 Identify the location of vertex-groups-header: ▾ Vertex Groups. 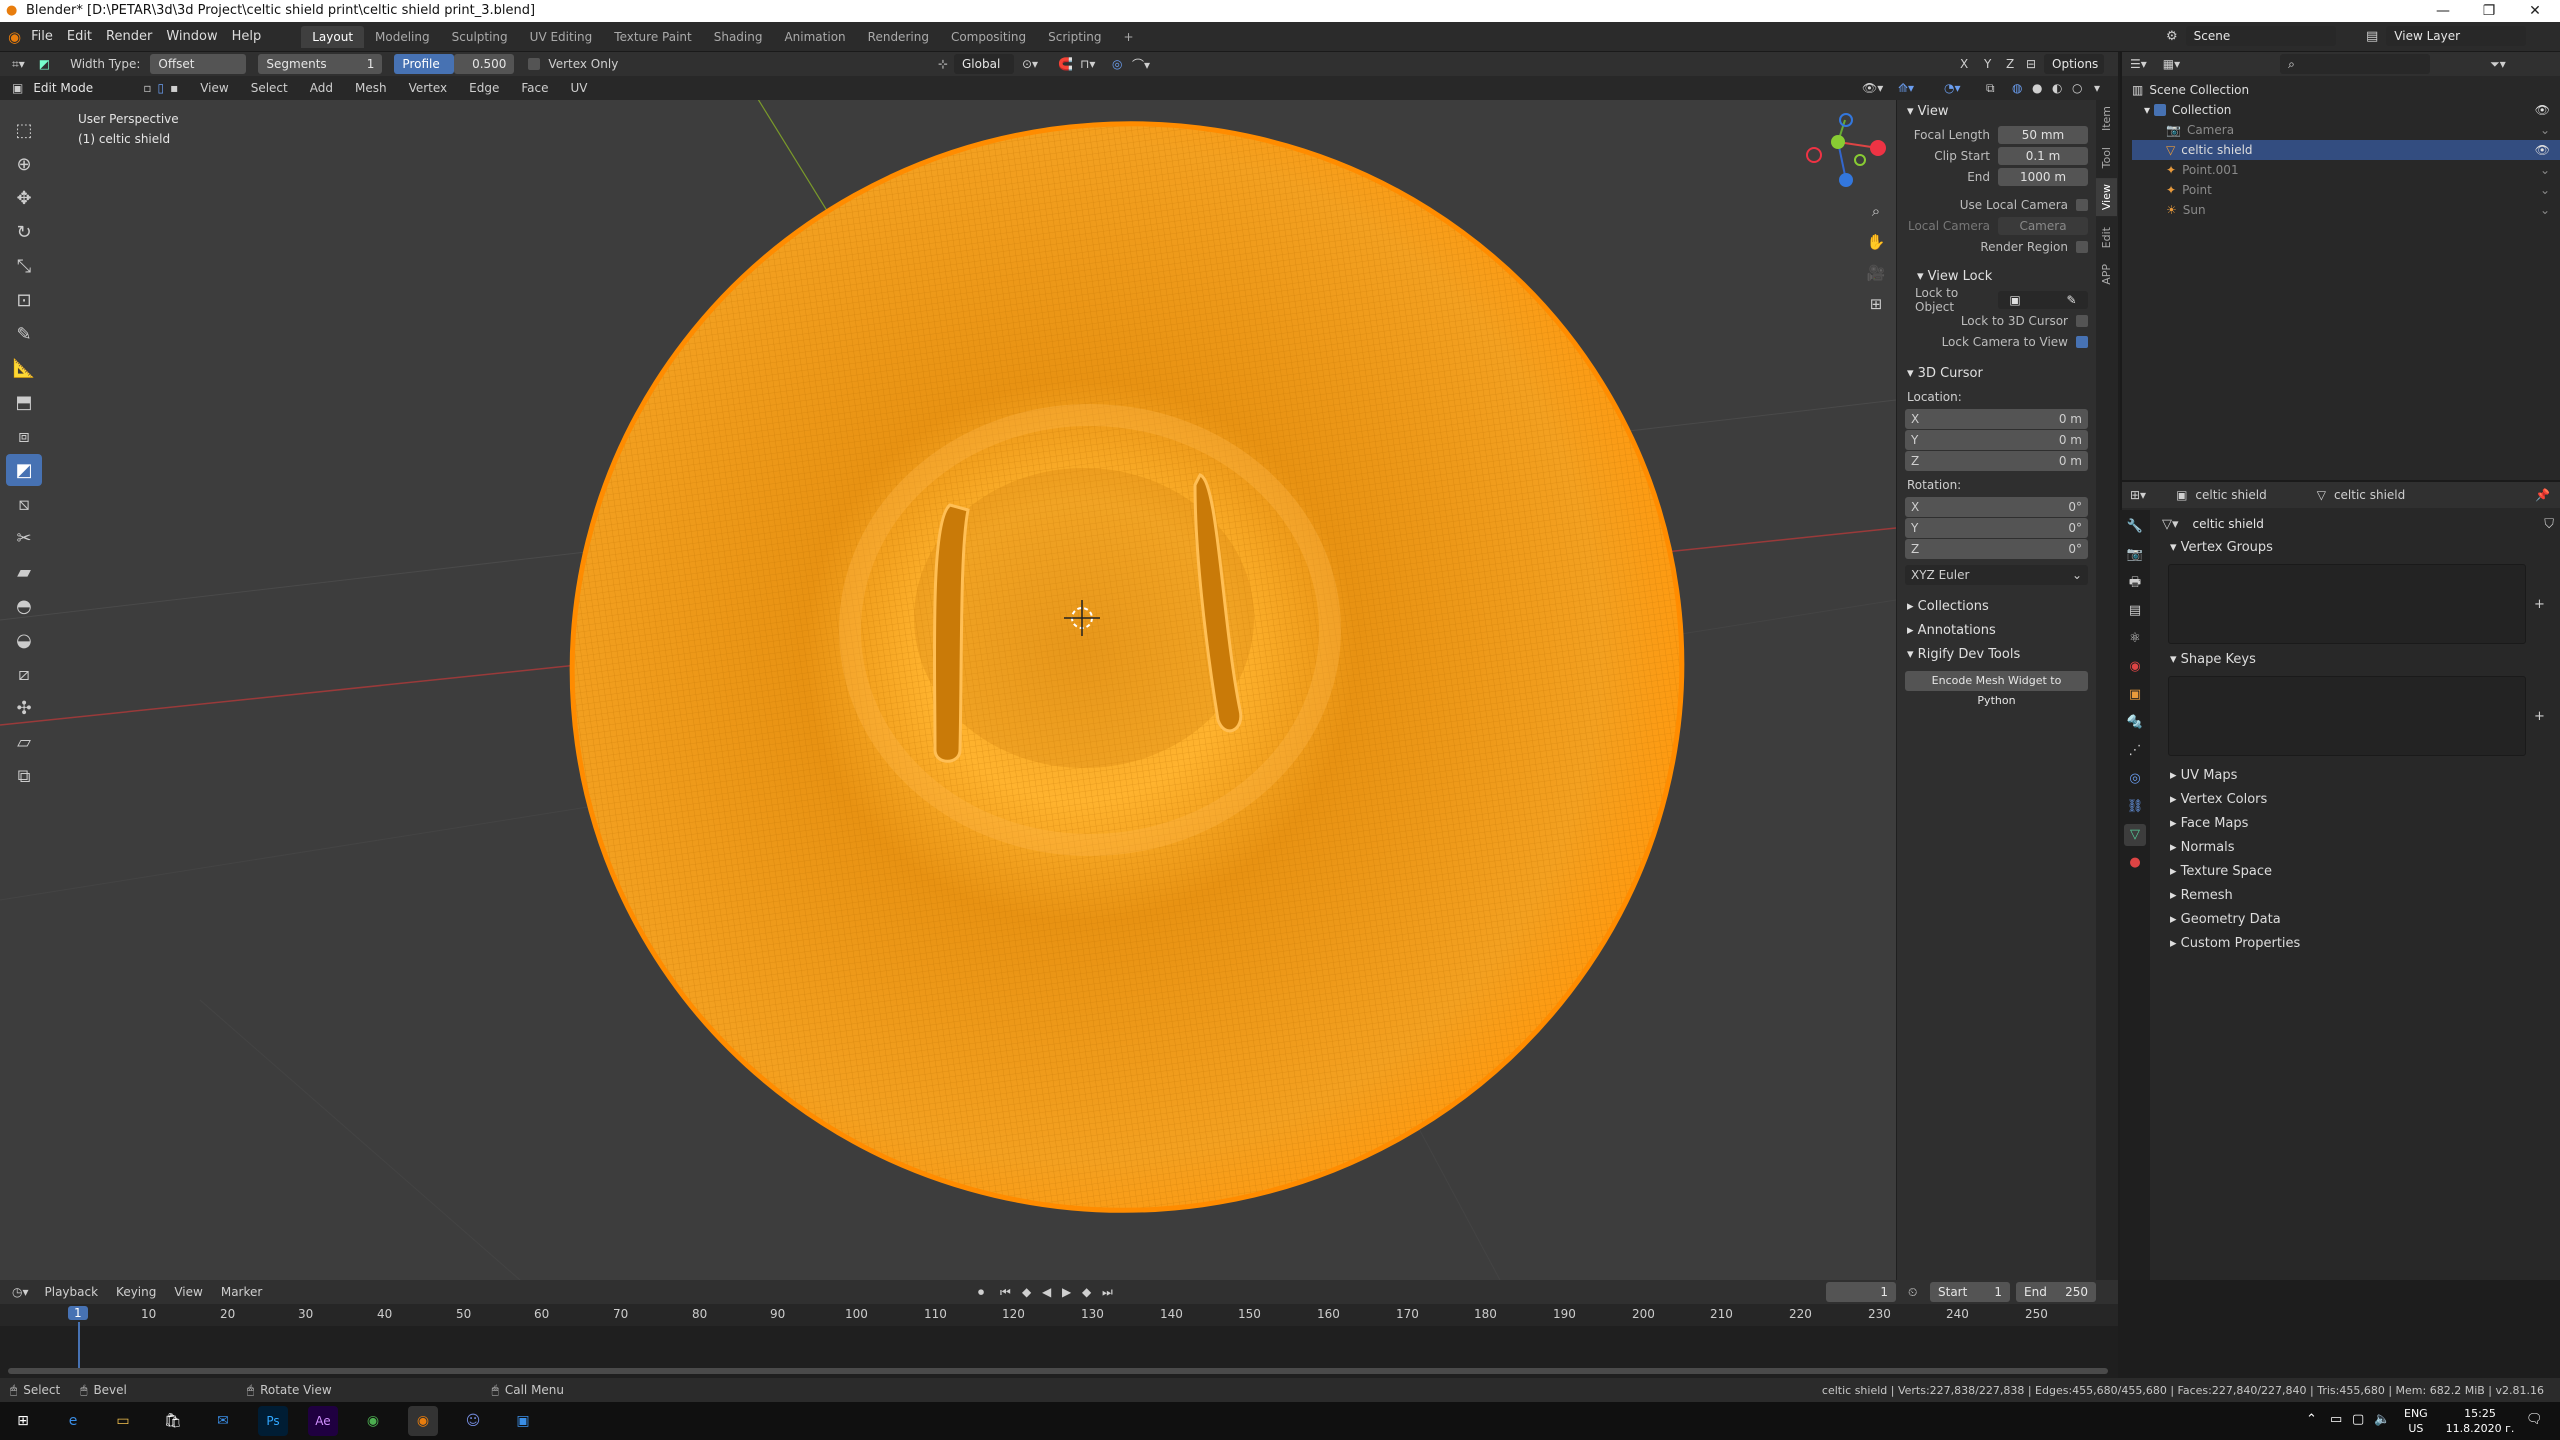
(2358, 548).